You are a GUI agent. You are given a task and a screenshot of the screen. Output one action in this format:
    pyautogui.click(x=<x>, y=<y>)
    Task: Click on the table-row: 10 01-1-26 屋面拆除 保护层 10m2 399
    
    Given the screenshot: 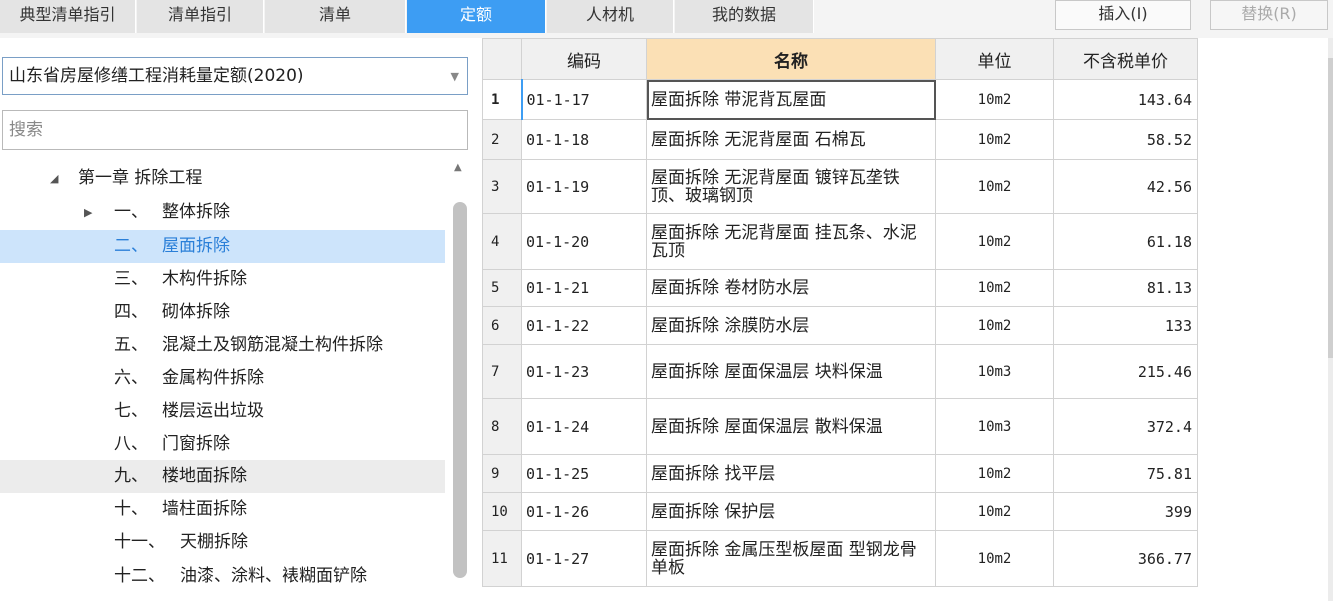 What is the action you would take?
    pyautogui.click(x=840, y=511)
    